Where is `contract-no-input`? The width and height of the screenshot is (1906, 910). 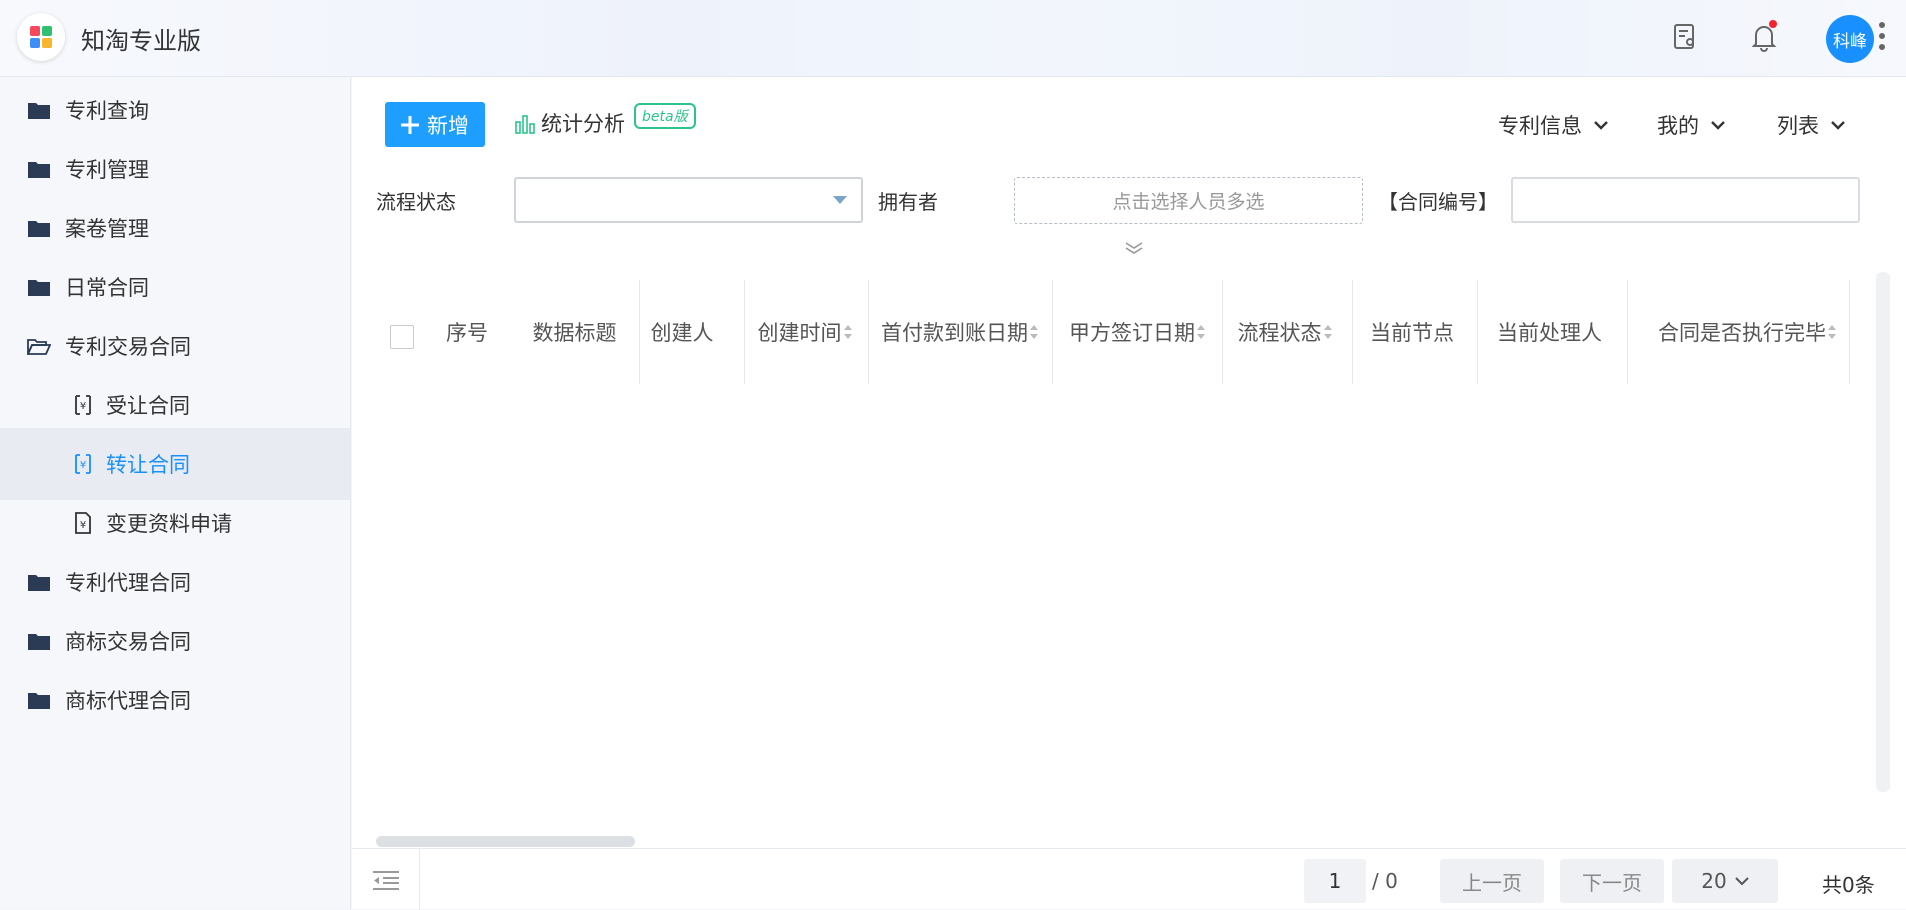
contract-no-input is located at coordinates (1685, 200).